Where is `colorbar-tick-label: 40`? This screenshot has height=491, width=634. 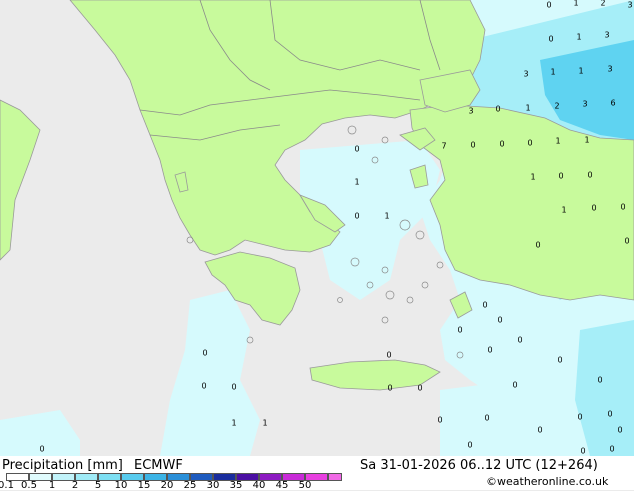 colorbar-tick-label: 40 is located at coordinates (259, 485).